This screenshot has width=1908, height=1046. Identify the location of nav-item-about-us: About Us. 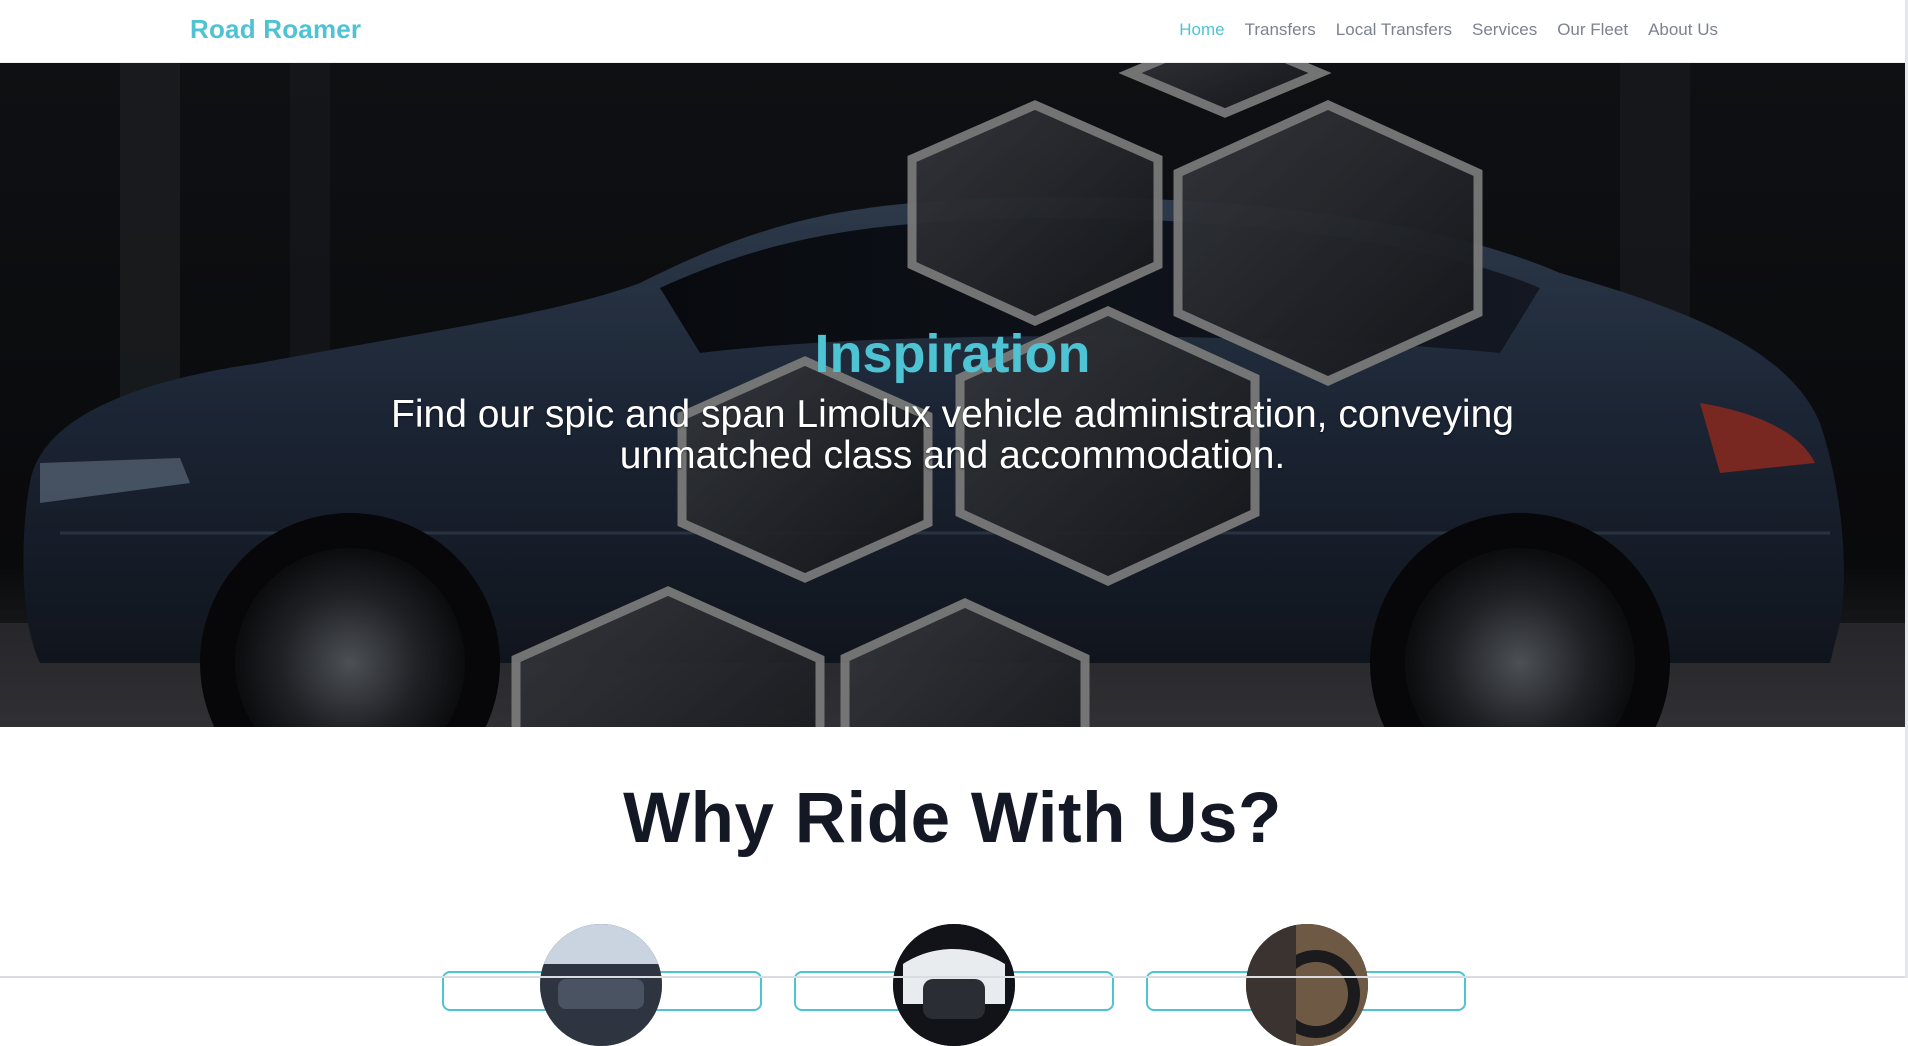
(1683, 30).